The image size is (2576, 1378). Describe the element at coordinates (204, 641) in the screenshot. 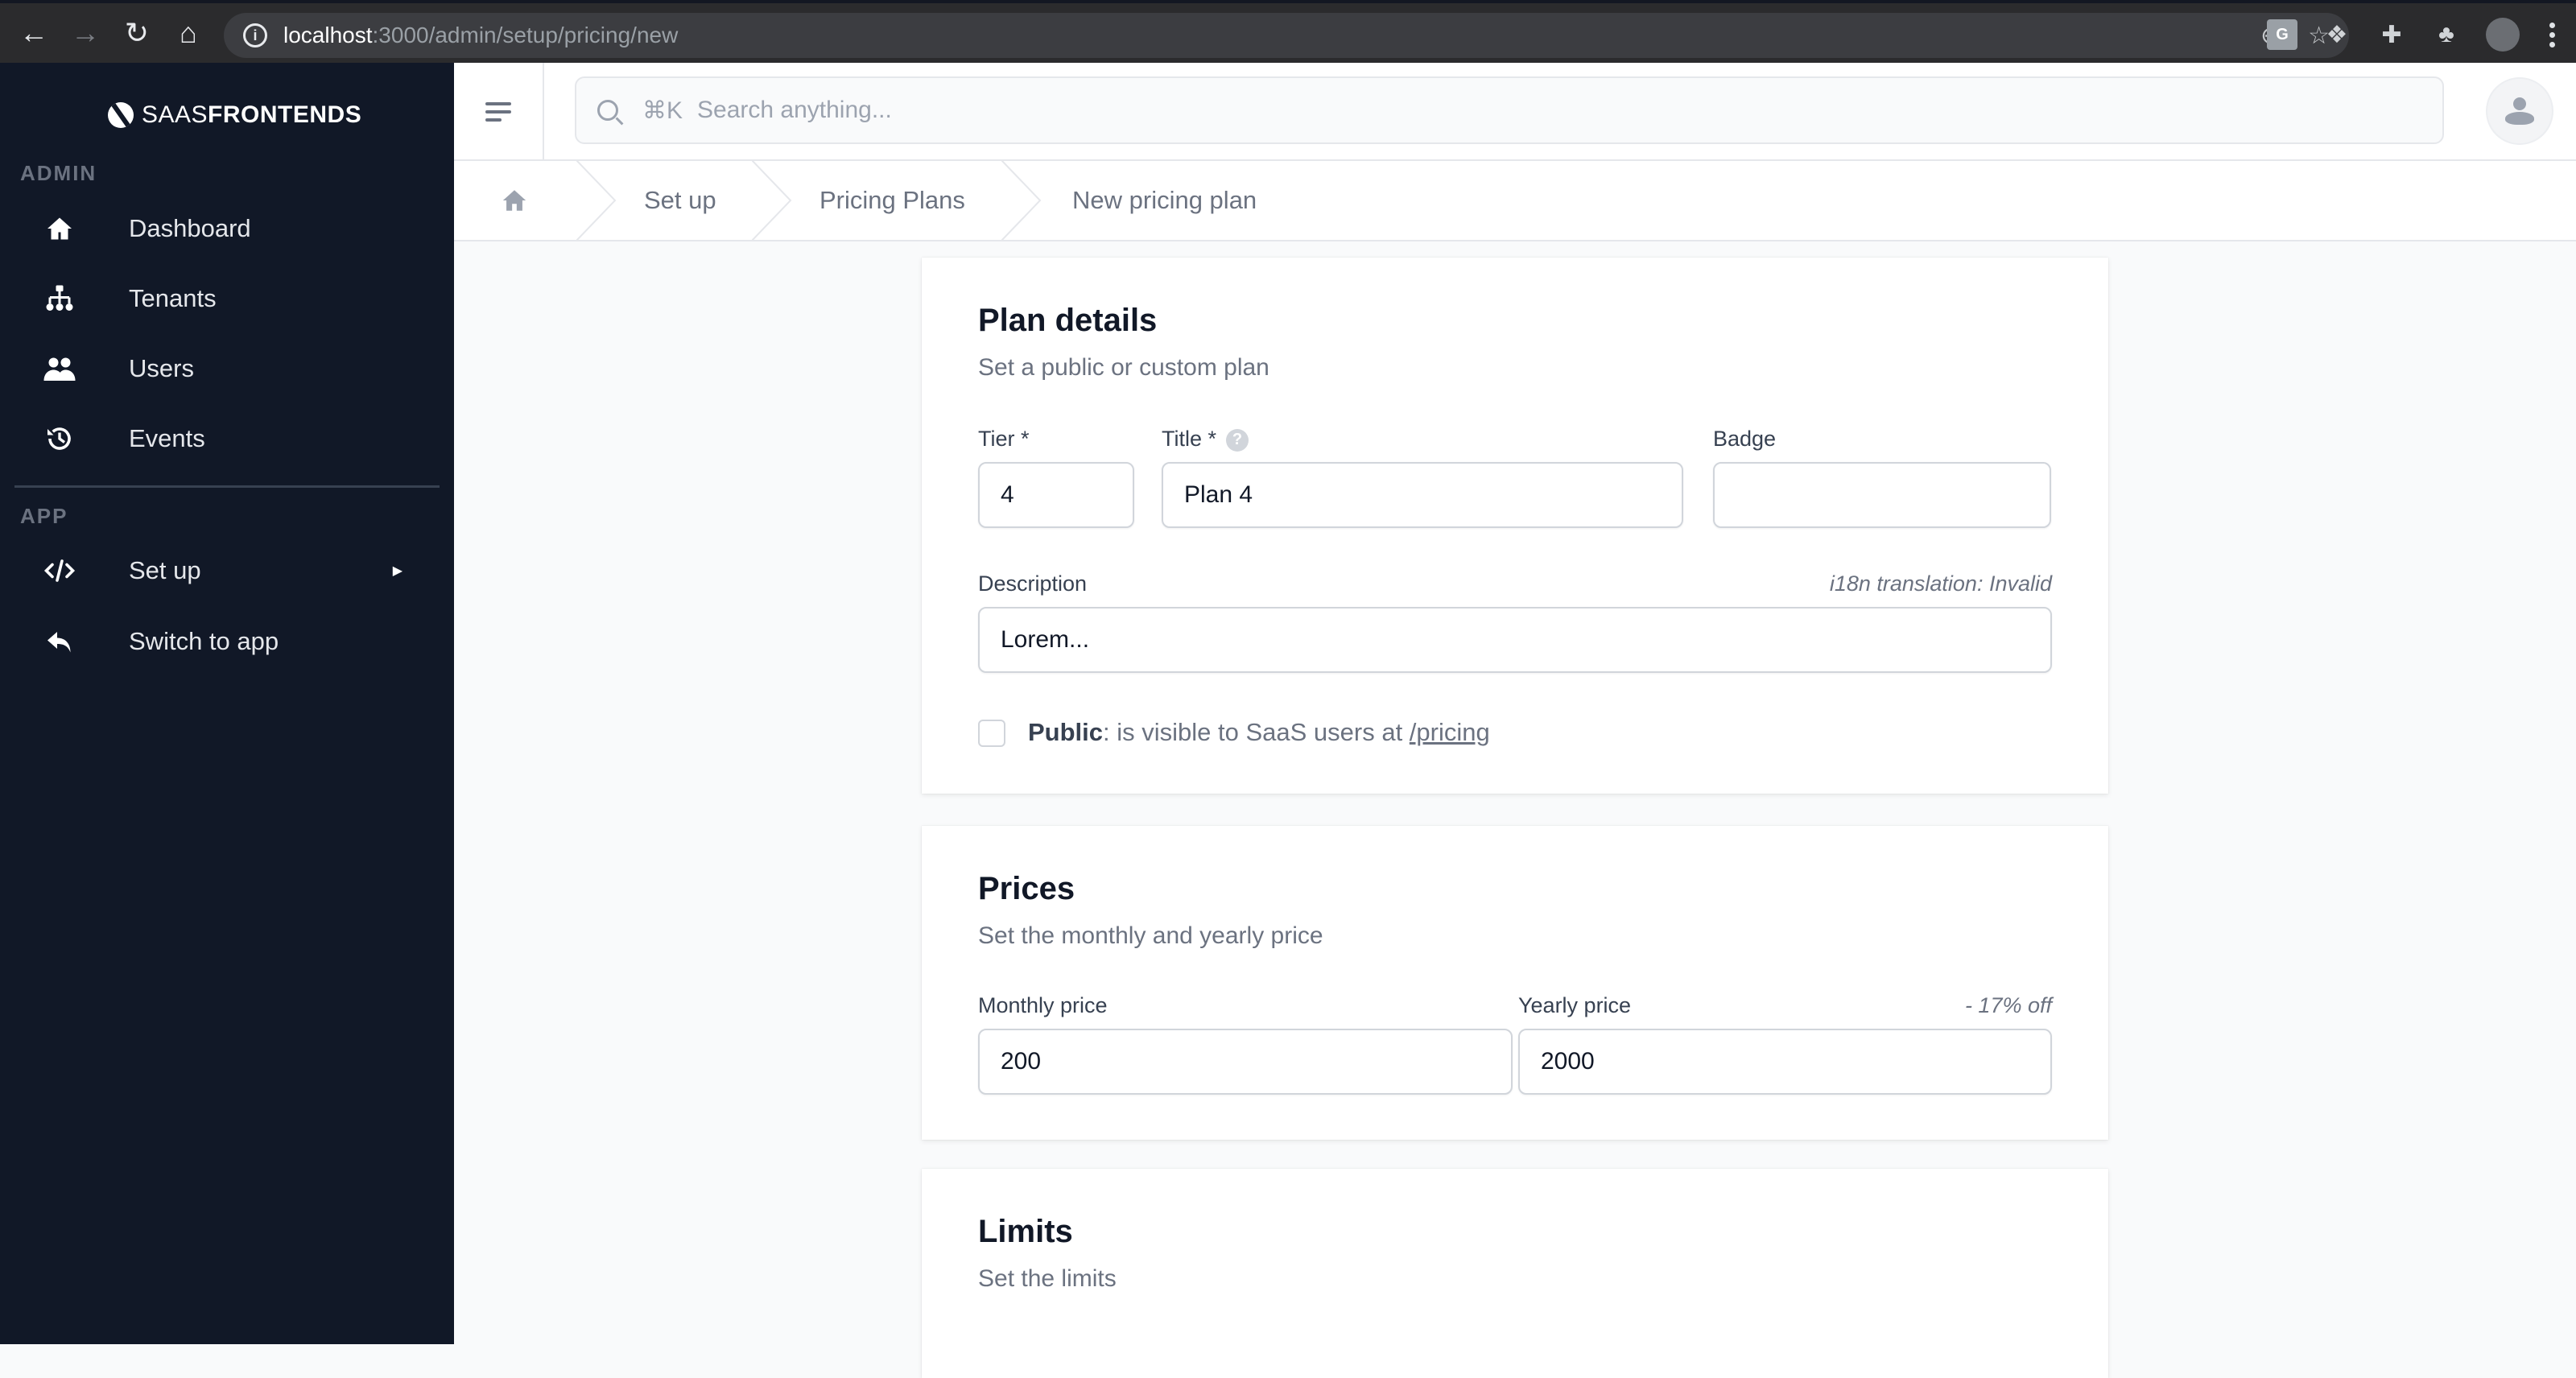

I see `sidebar-item-label: Switch to app` at that location.